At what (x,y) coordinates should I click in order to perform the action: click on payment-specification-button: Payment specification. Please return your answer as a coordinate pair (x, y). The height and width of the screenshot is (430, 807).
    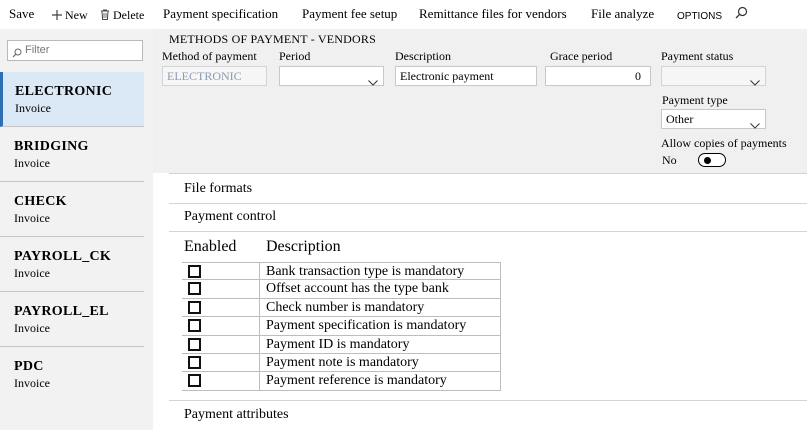
    Looking at the image, I should click on (220, 14).